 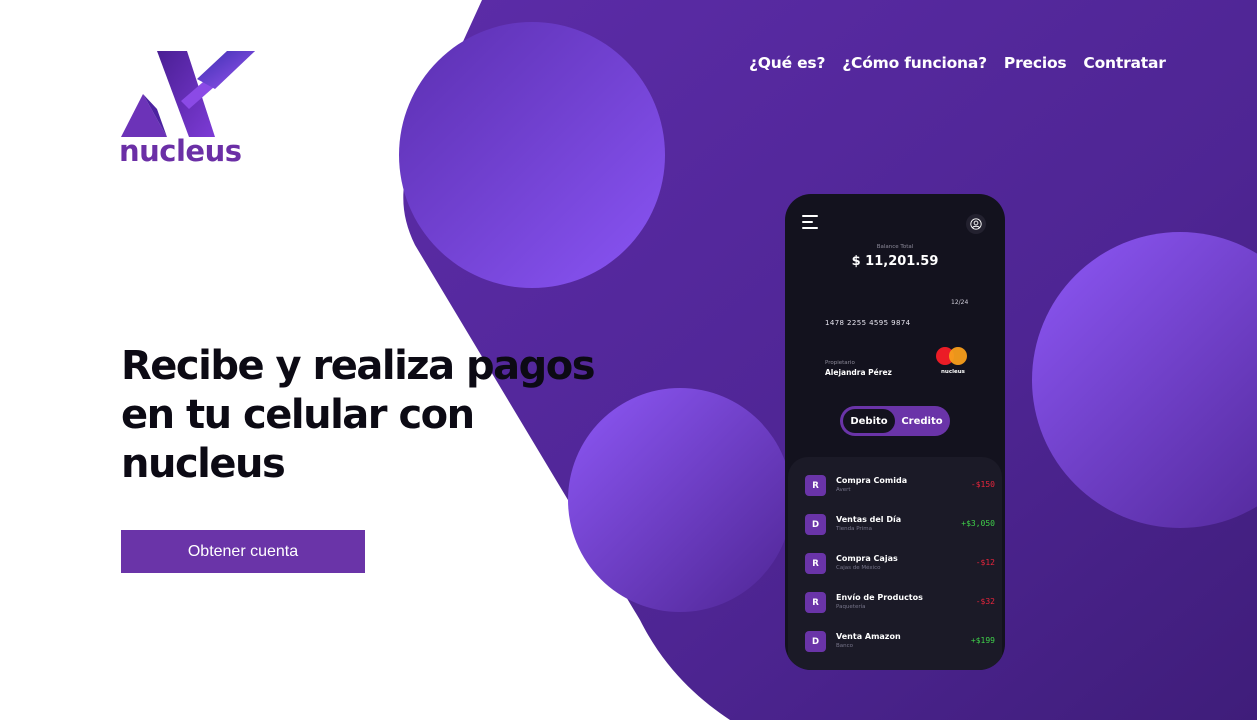 I want to click on transaction-row: D Venta Amazon Banco +$199, so click(x=900, y=643).